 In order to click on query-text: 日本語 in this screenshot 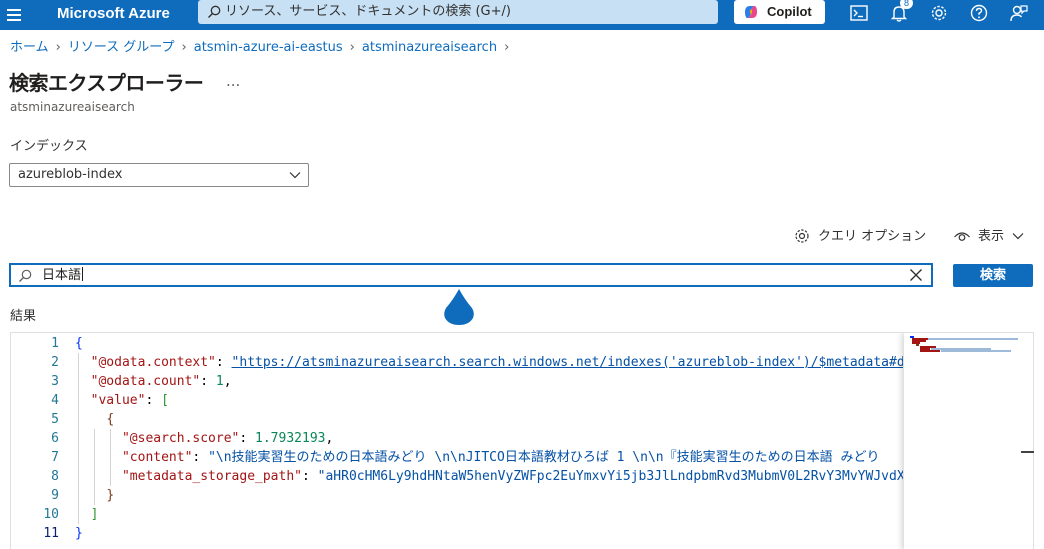, I will do `click(63, 275)`.